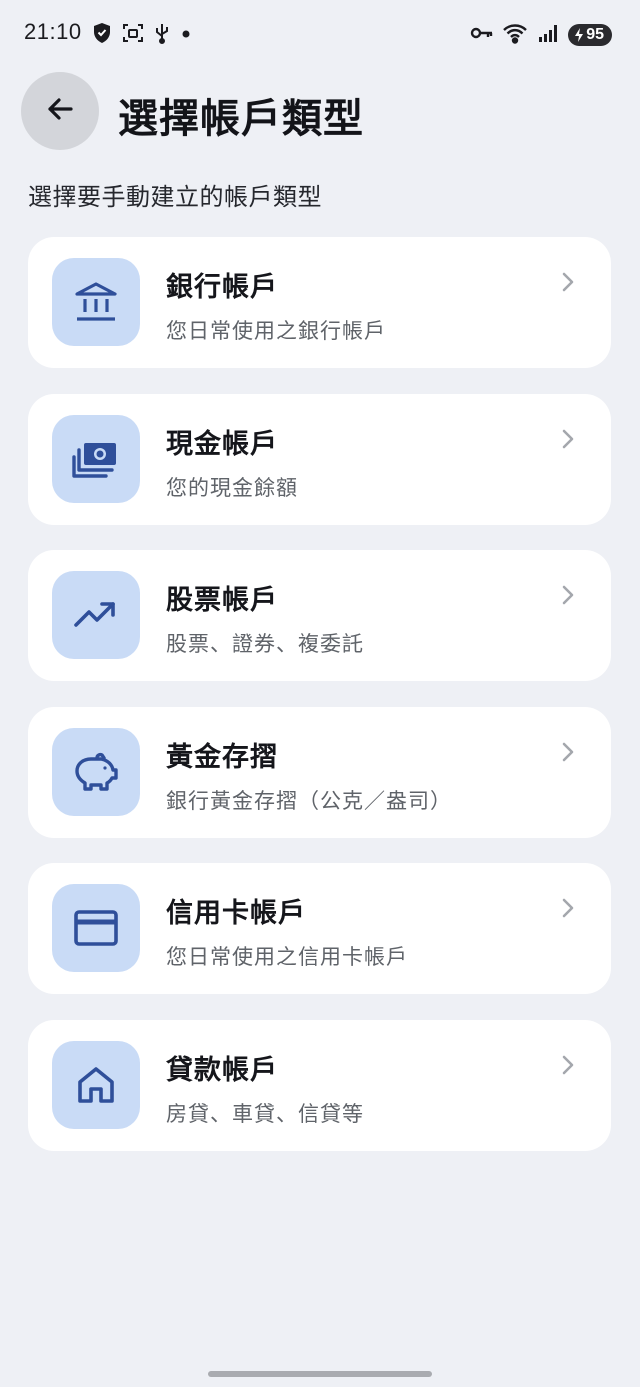 The height and width of the screenshot is (1387, 640). I want to click on card-title: 信用卡帳戶, so click(236, 913).